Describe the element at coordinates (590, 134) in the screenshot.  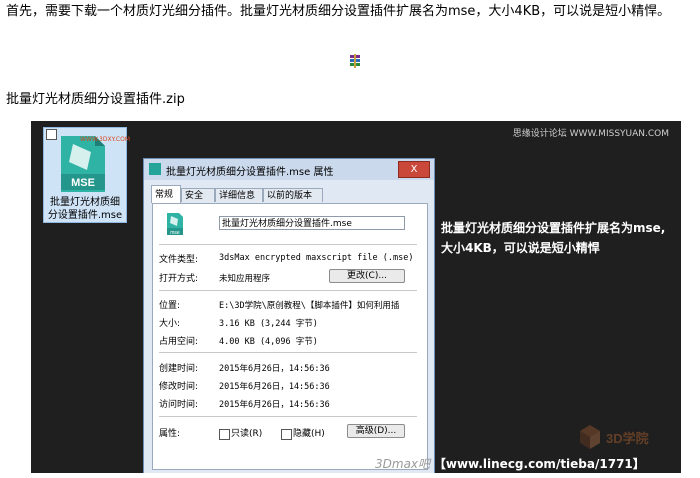
I see `forum-watermark: 思缘设计论坛 WWW.MISSYUAN.COM` at that location.